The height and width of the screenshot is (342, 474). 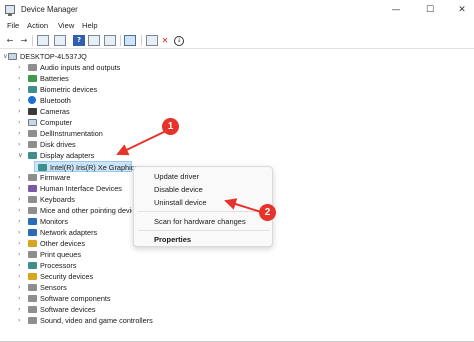 What do you see at coordinates (79, 40) in the screenshot?
I see `help-icon: ?` at bounding box center [79, 40].